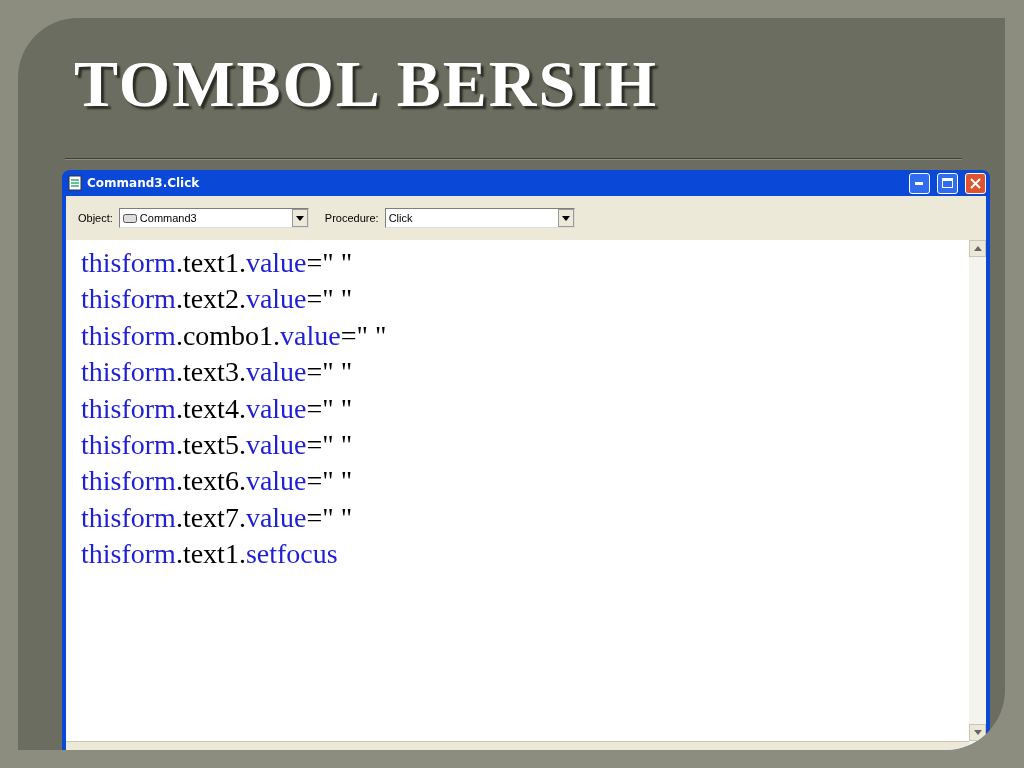 The height and width of the screenshot is (768, 1024). Describe the element at coordinates (75, 183) in the screenshot. I see `document-icon` at that location.